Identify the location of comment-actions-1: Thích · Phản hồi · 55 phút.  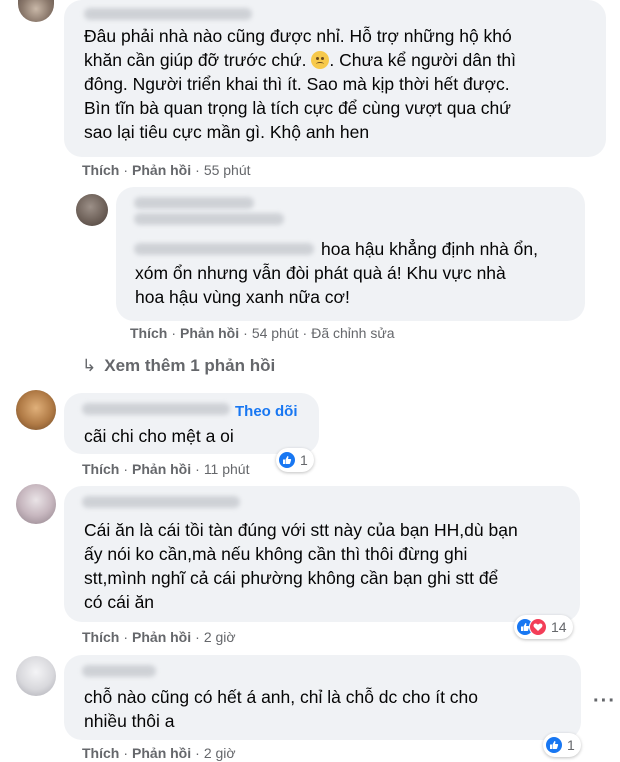
(166, 170).